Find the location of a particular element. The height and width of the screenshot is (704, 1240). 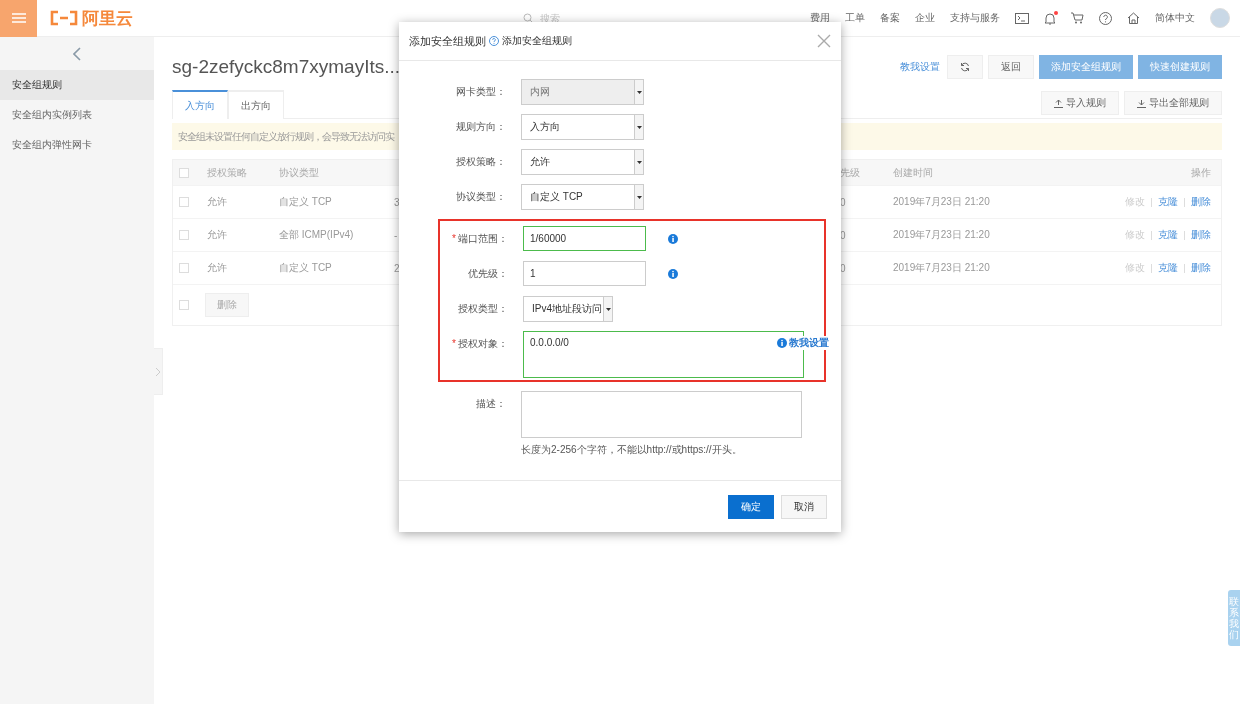

field-label: 授权策略： is located at coordinates (480, 162).